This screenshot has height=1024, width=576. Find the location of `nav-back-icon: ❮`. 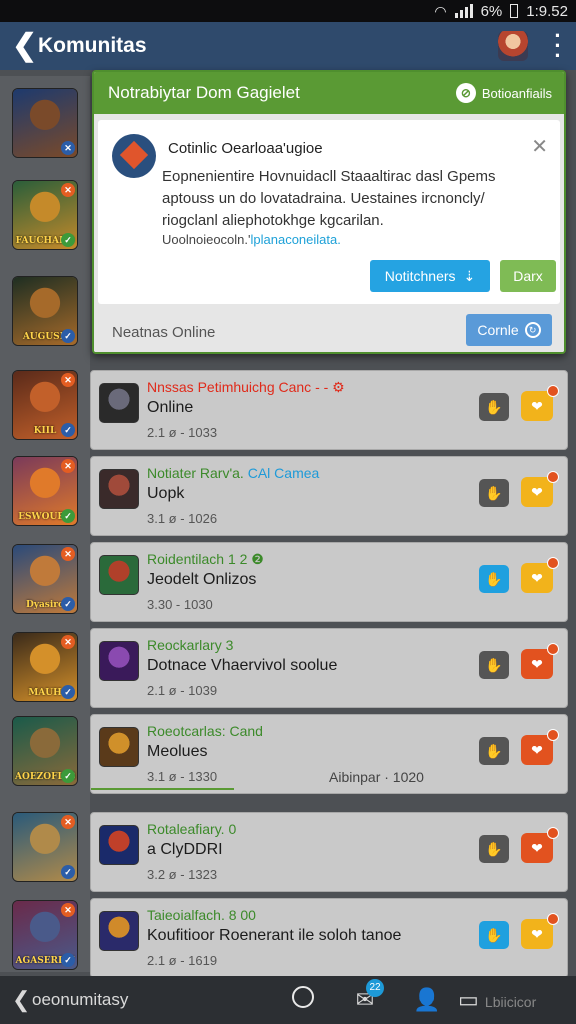

nav-back-icon: ❮ is located at coordinates (22, 1000).